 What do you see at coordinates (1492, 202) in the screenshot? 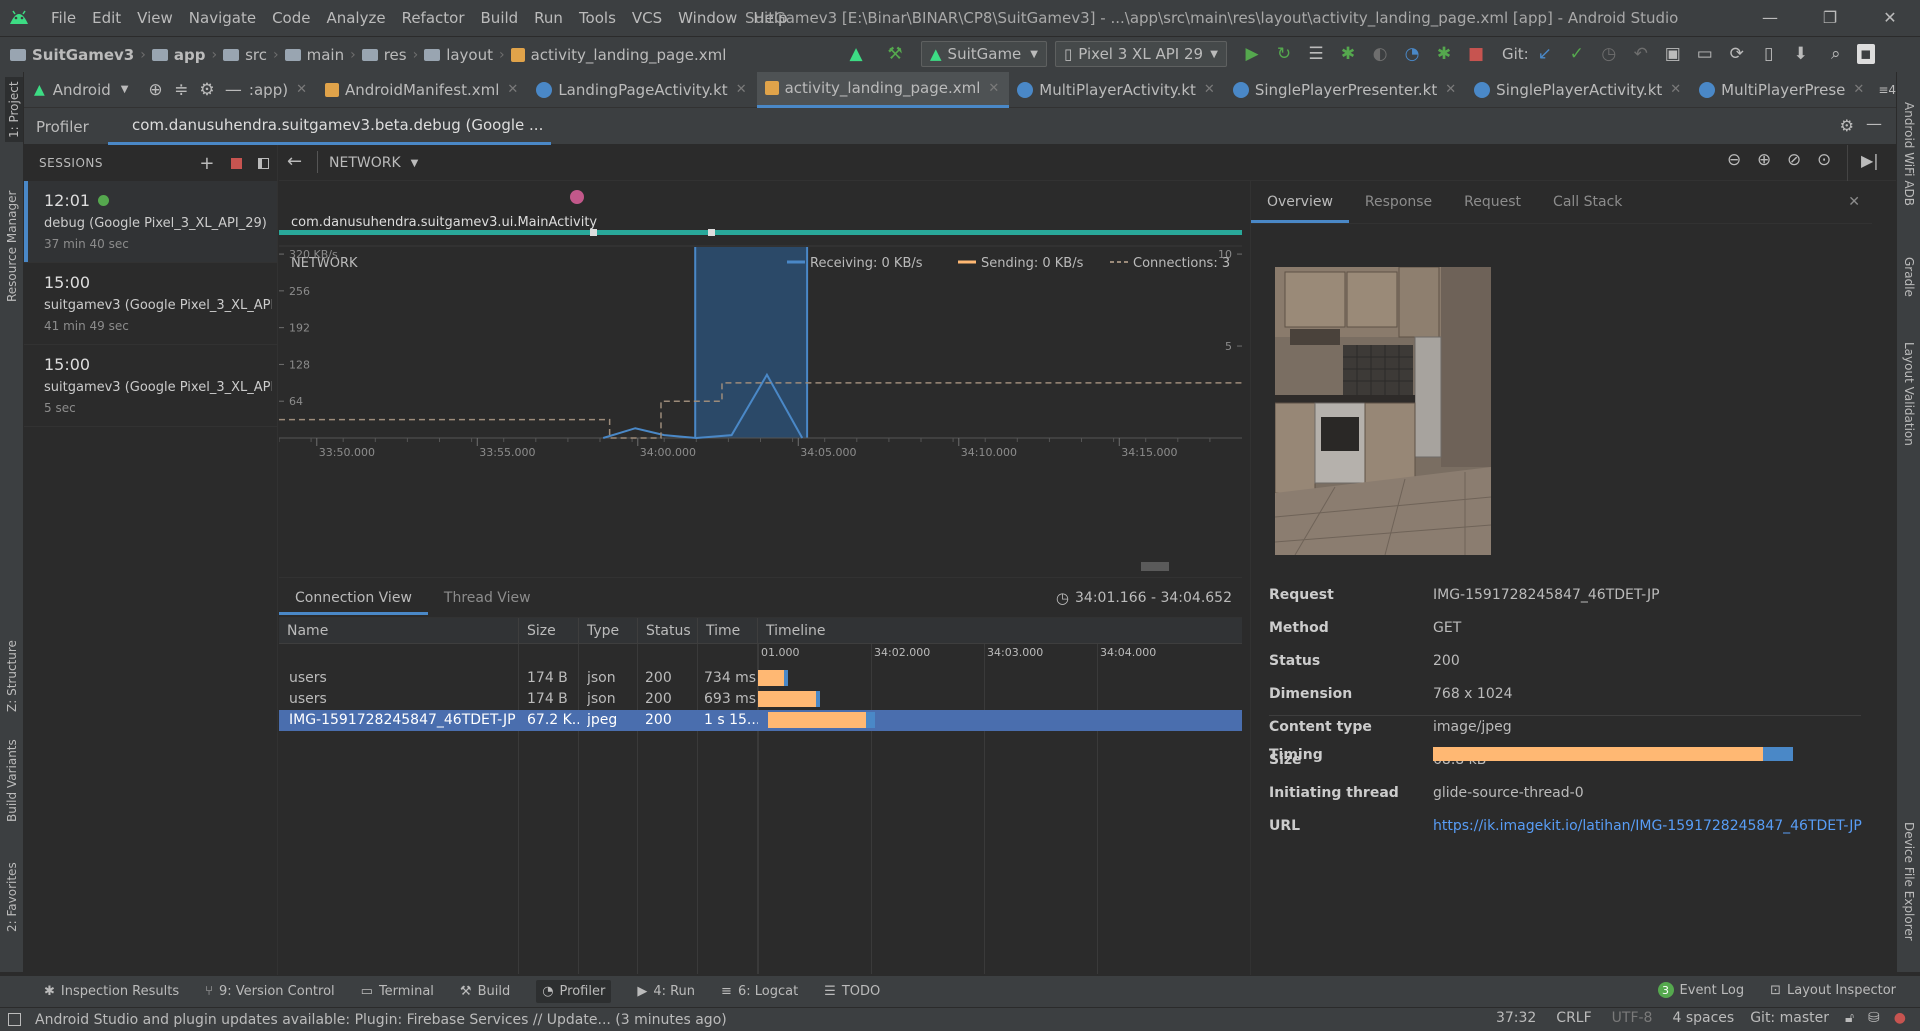
I see `tab-request: Request` at bounding box center [1492, 202].